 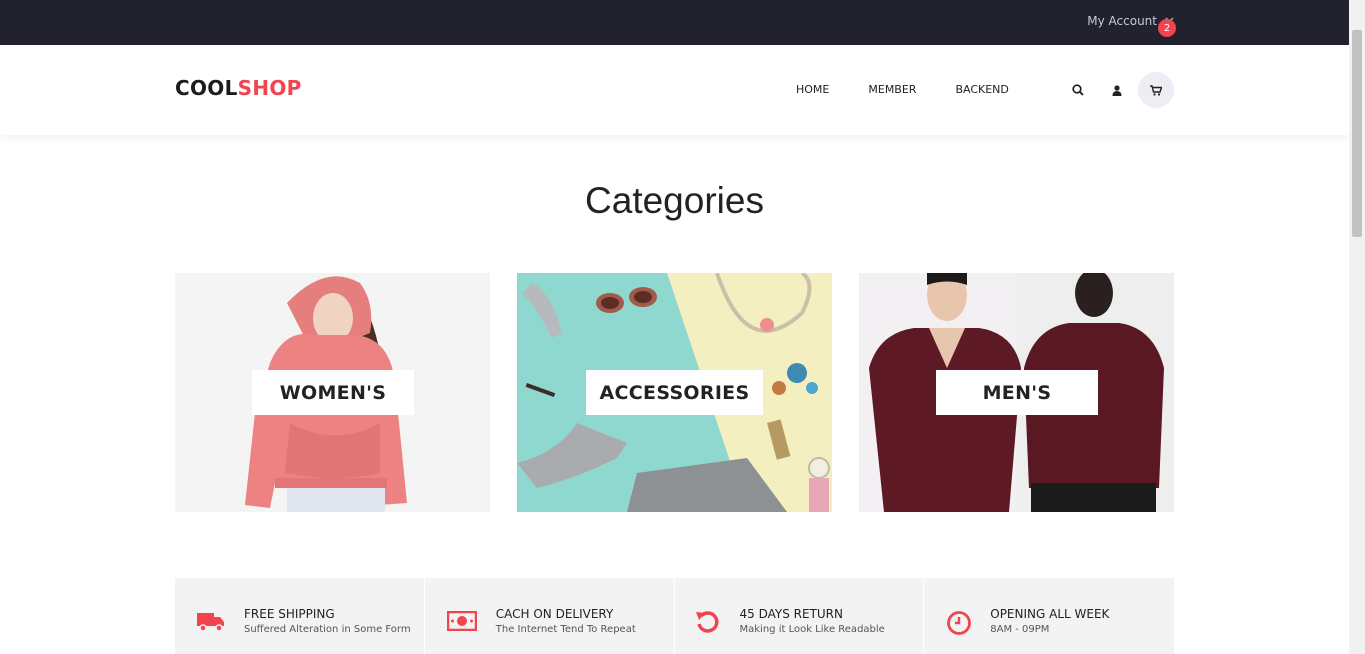 What do you see at coordinates (674, 200) in the screenshot?
I see `categories-title: Categories` at bounding box center [674, 200].